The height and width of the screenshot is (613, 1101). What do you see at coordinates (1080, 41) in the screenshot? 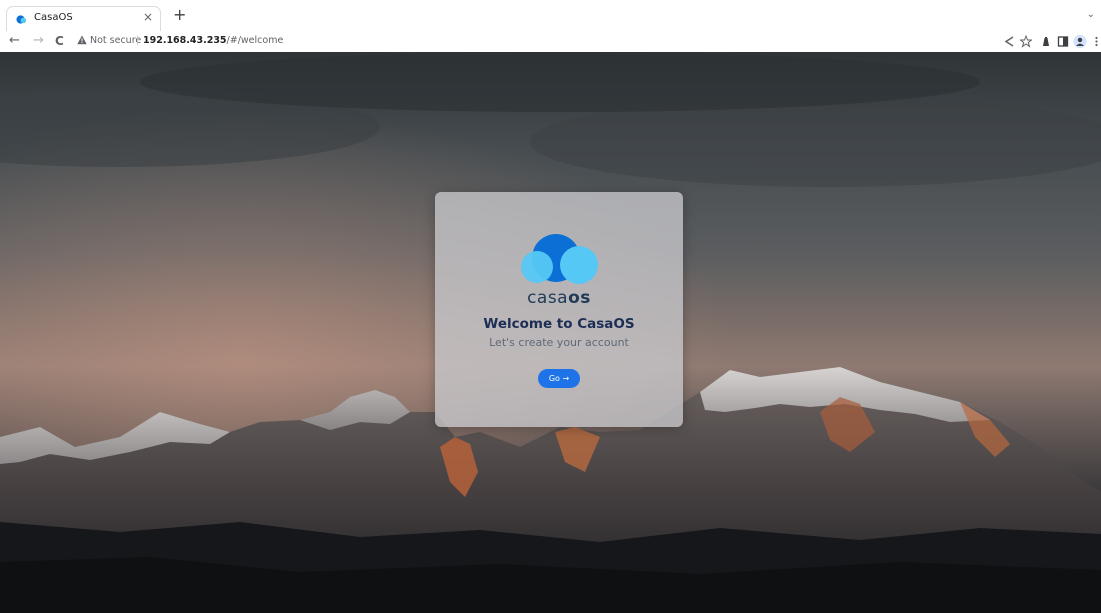
I see `profile-icon` at bounding box center [1080, 41].